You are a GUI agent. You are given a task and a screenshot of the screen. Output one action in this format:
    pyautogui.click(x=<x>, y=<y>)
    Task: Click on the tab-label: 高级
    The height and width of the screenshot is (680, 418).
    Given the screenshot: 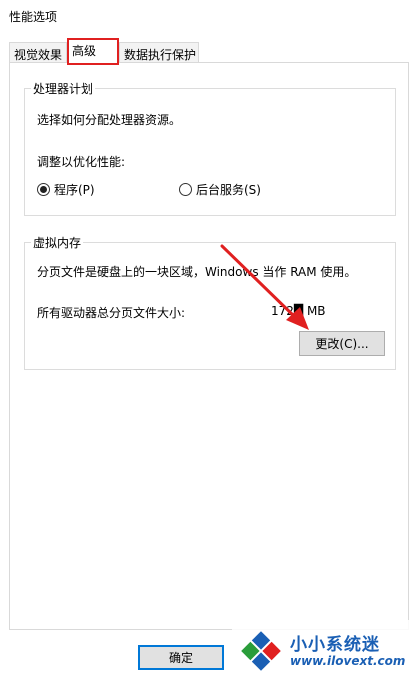 What is the action you would take?
    pyautogui.click(x=84, y=51)
    